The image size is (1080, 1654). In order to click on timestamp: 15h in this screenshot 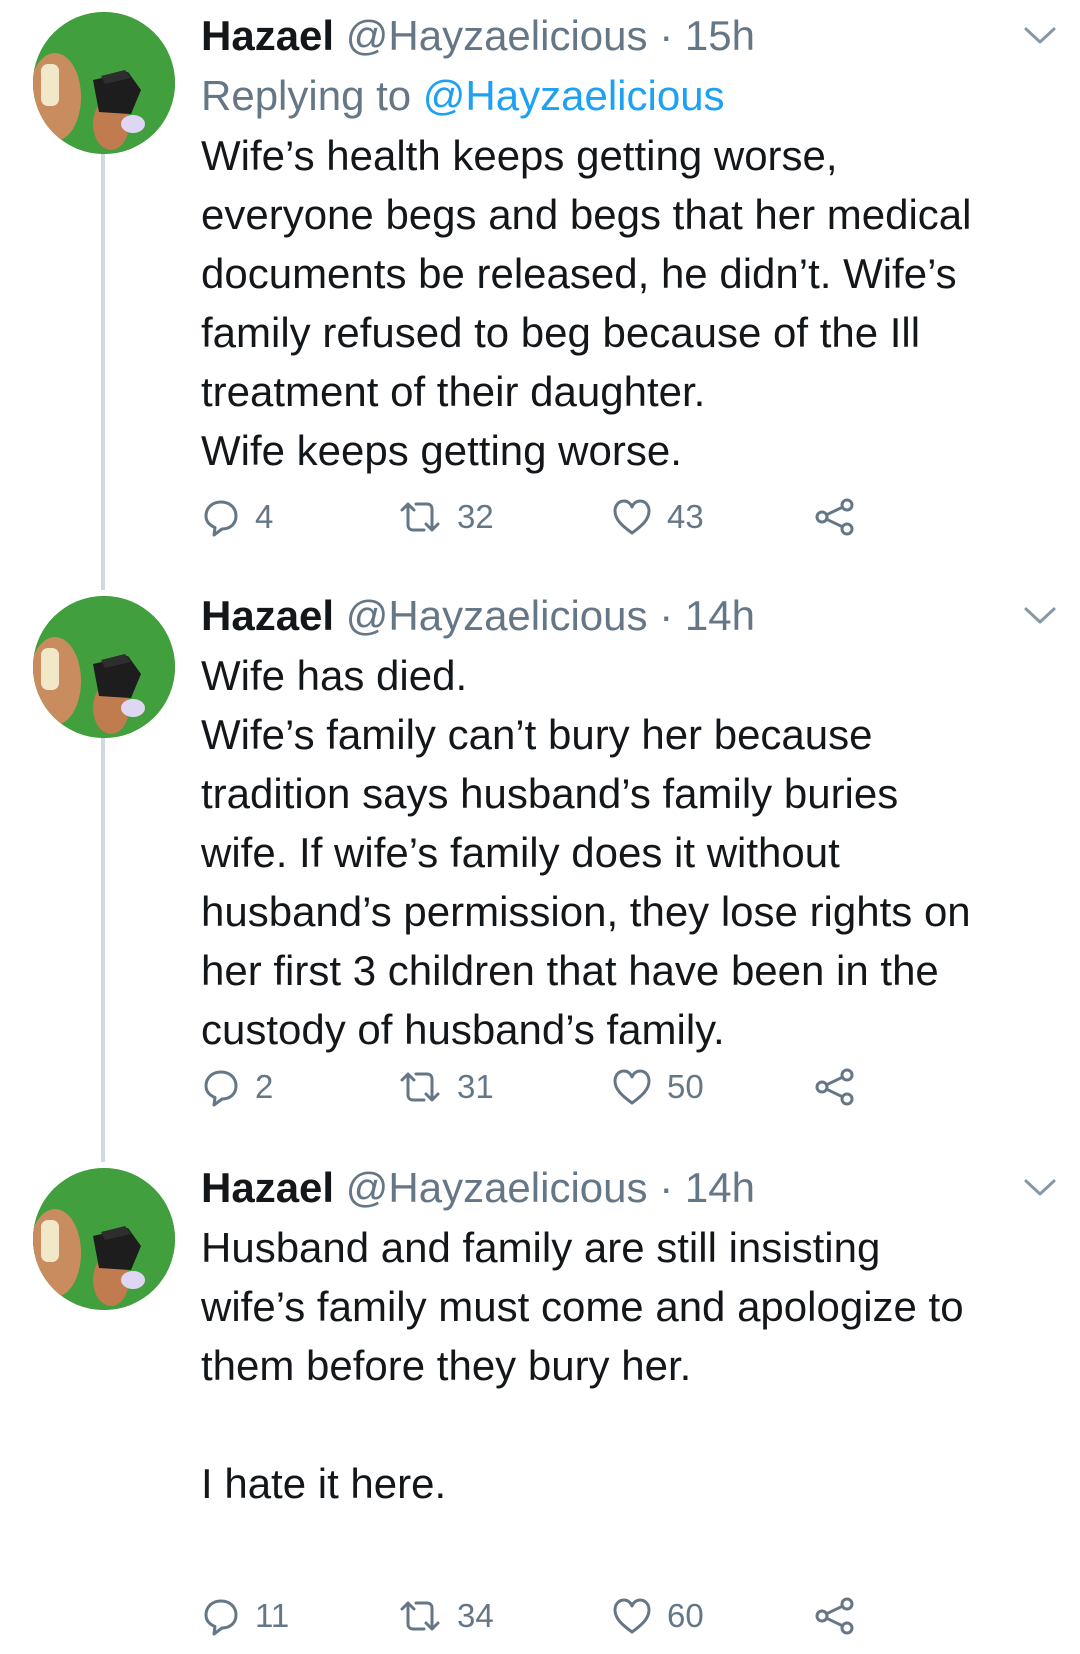, I will do `click(720, 35)`.